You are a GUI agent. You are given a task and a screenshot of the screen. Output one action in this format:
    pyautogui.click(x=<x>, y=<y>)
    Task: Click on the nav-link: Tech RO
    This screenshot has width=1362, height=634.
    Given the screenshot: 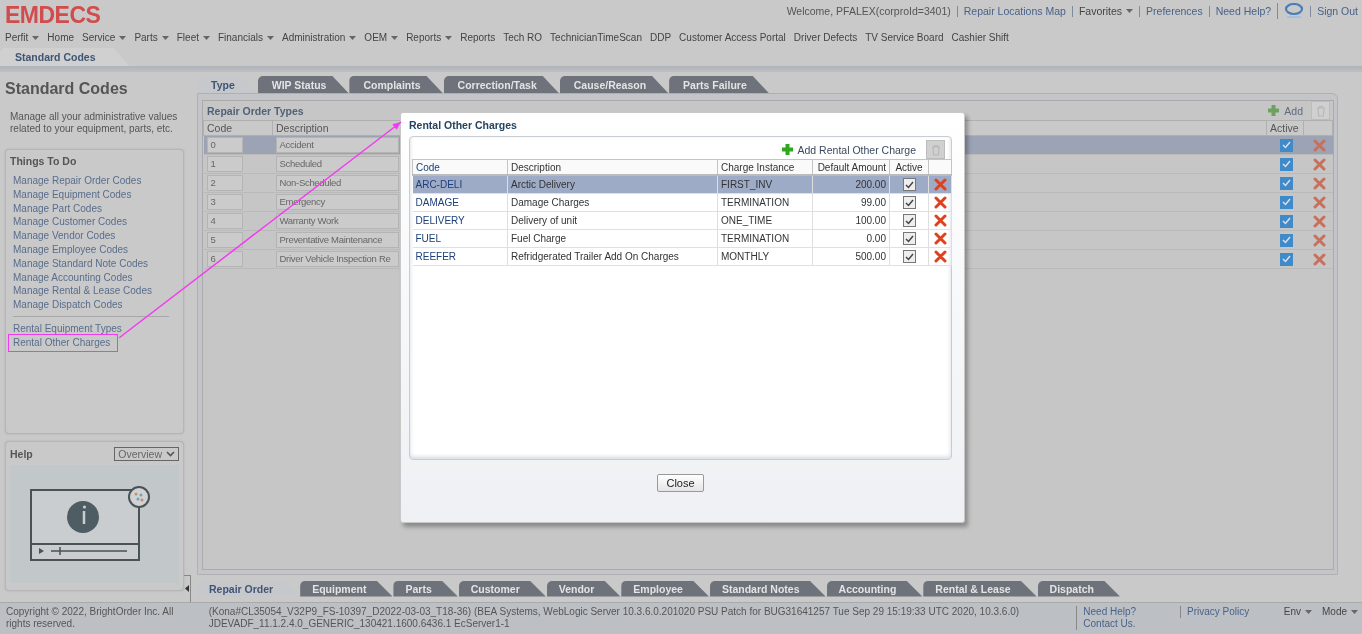 What is the action you would take?
    pyautogui.click(x=523, y=37)
    